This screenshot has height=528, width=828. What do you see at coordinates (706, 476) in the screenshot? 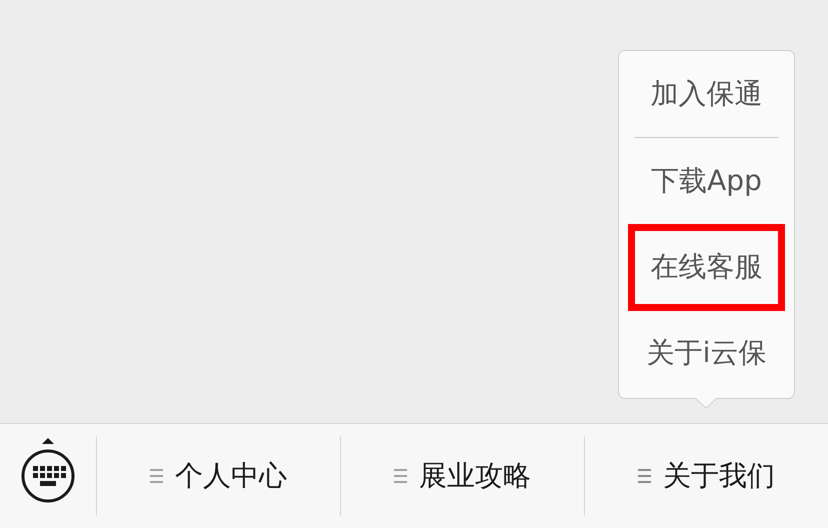
I see `bottom-menu-tab: 关于我们` at bounding box center [706, 476].